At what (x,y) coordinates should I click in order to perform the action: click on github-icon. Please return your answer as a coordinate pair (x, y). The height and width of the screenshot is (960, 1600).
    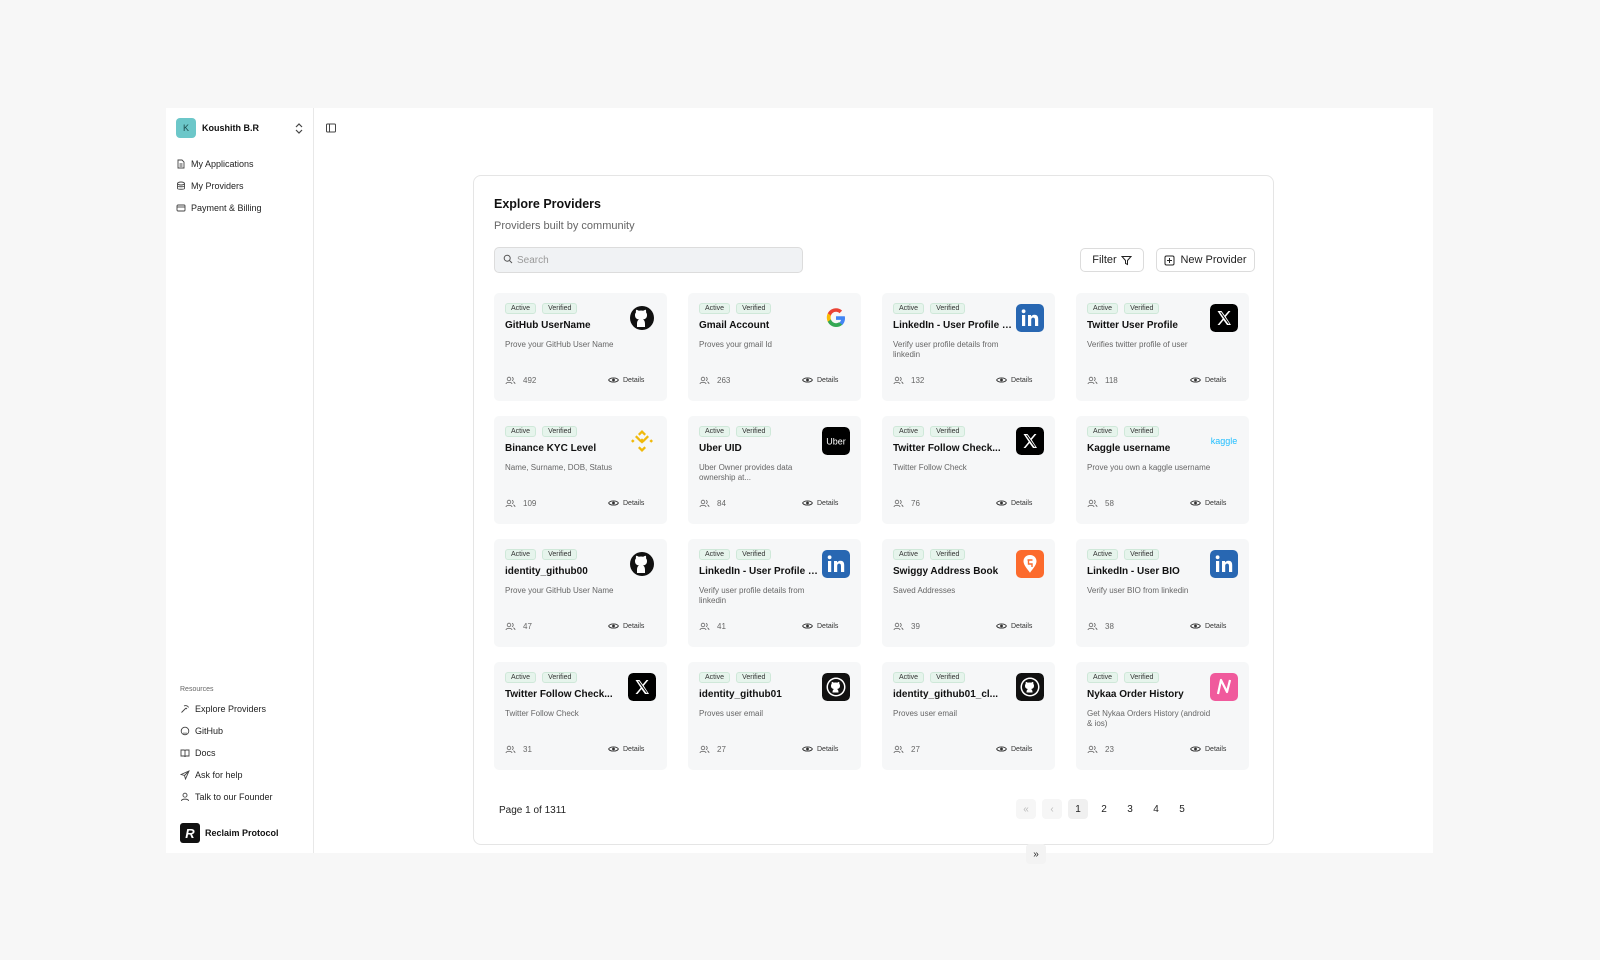
    Looking at the image, I should click on (185, 731).